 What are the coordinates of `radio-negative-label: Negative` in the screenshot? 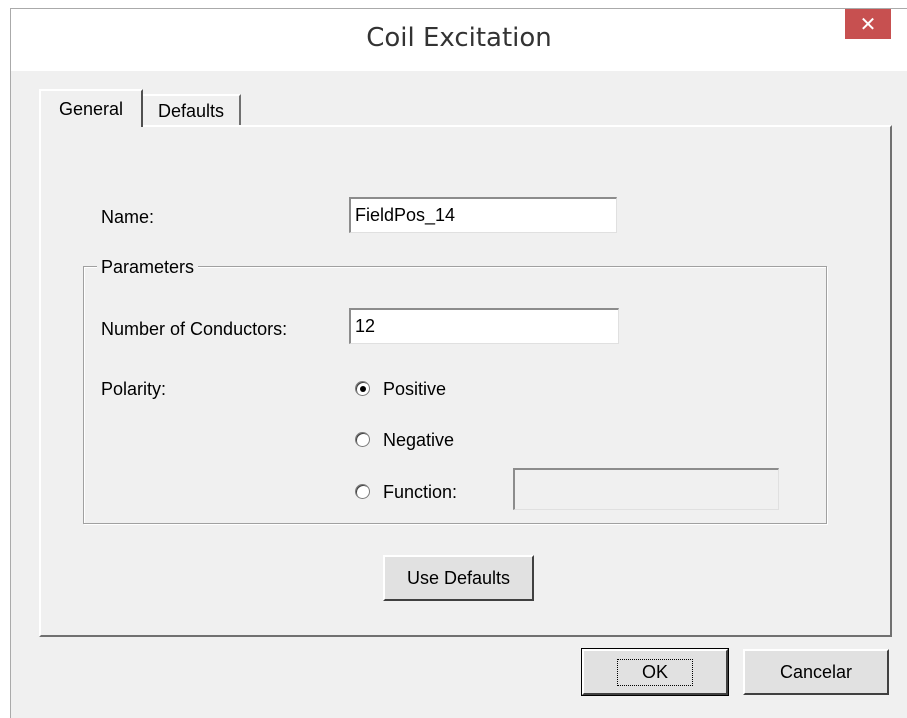 It's located at (419, 440).